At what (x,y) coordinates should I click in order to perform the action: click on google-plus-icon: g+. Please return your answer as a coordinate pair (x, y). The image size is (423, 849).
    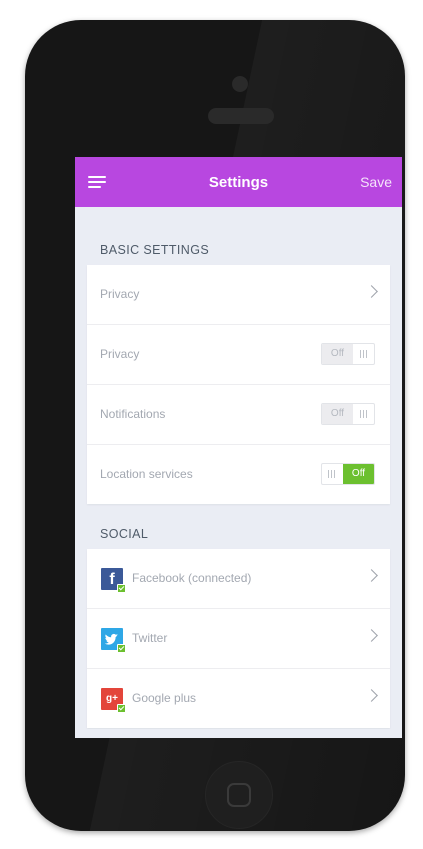
    Looking at the image, I should click on (113, 700).